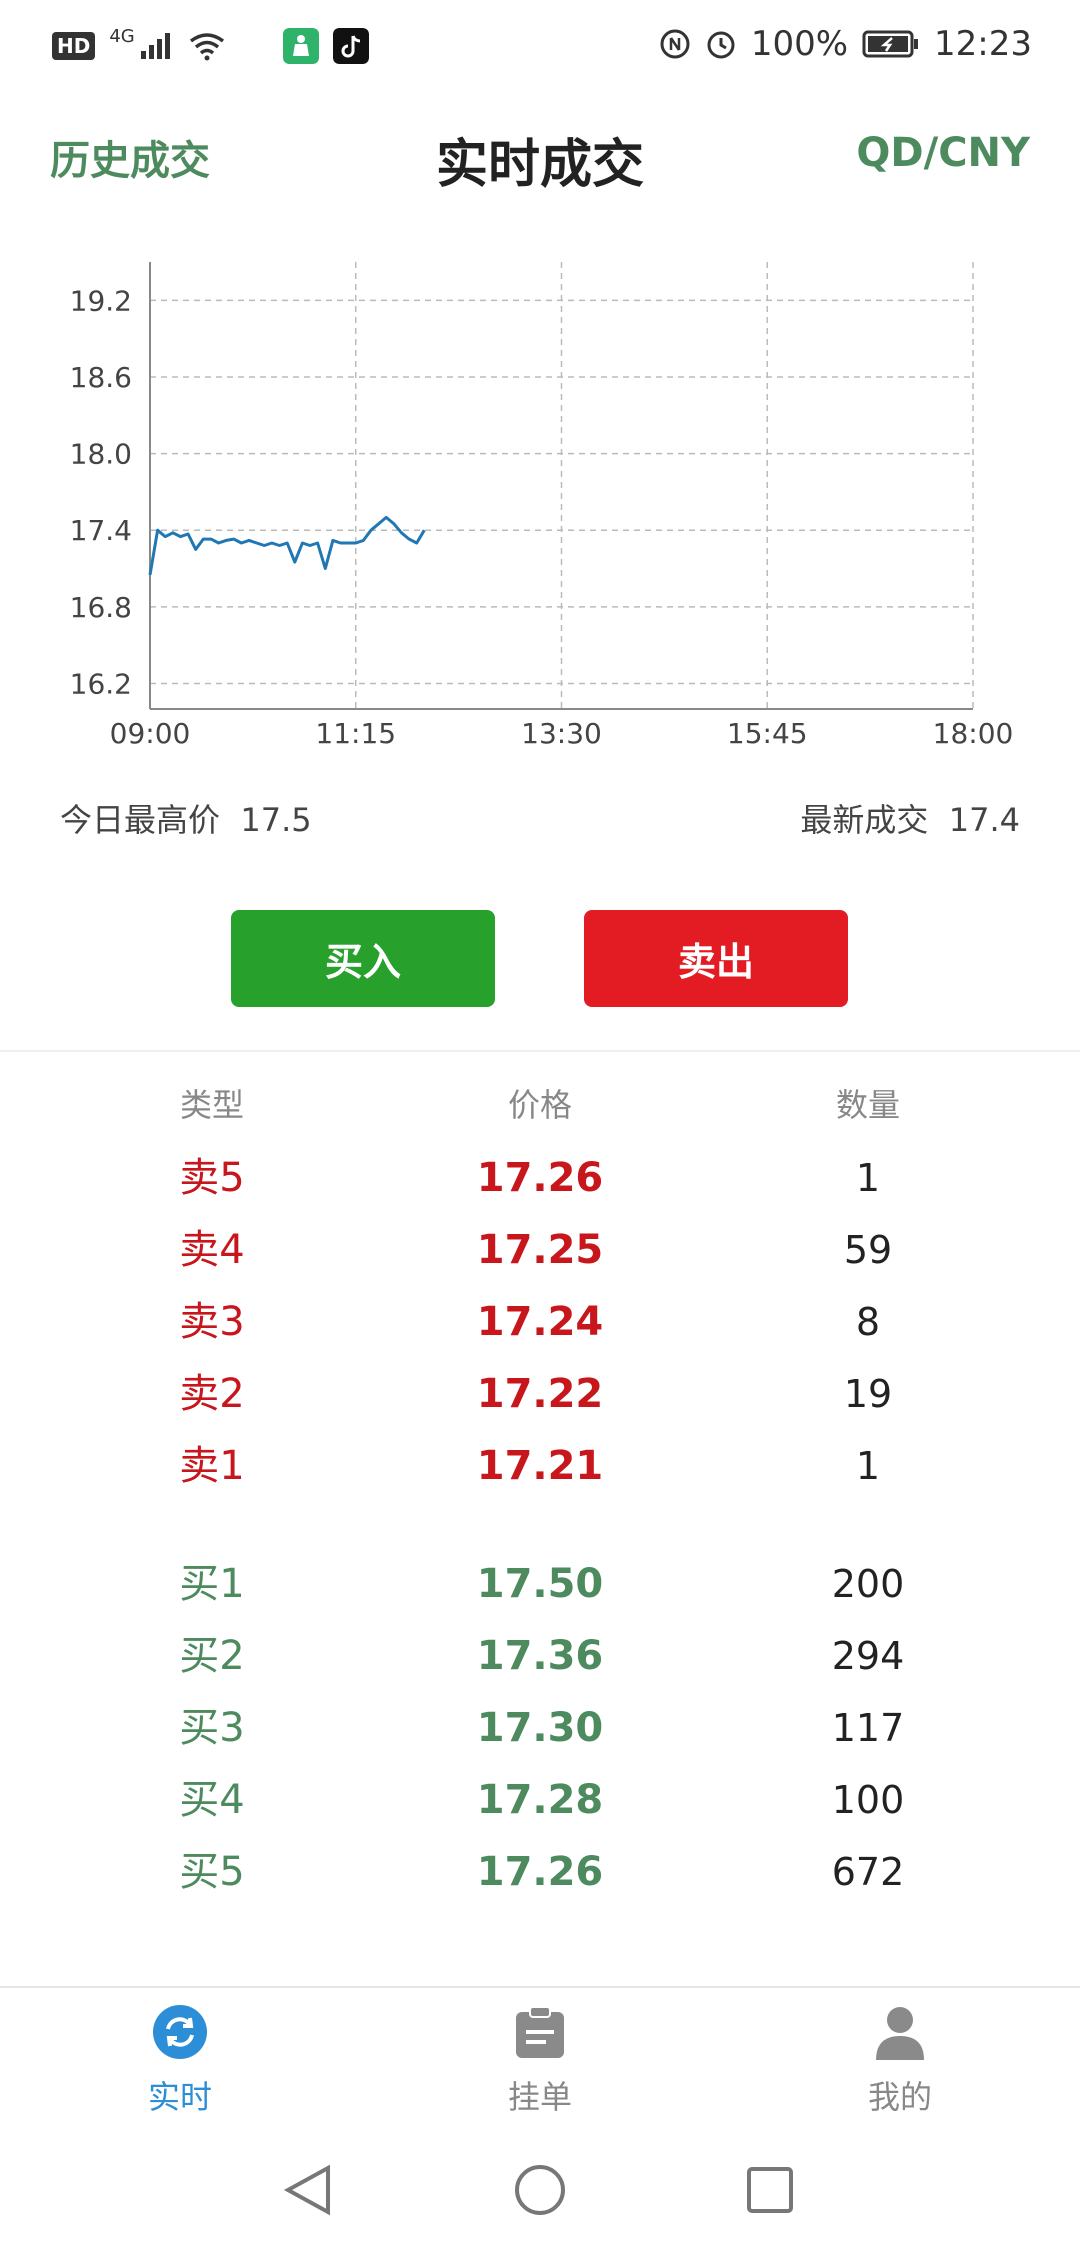 This screenshot has width=1080, height=2248. I want to click on ask-row: 卖4 17.25 59, so click(540, 1250).